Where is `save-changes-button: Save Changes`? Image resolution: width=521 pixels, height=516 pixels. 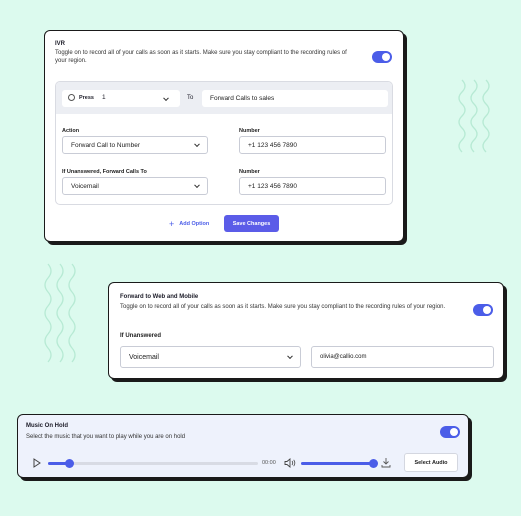 save-changes-button: Save Changes is located at coordinates (251, 223).